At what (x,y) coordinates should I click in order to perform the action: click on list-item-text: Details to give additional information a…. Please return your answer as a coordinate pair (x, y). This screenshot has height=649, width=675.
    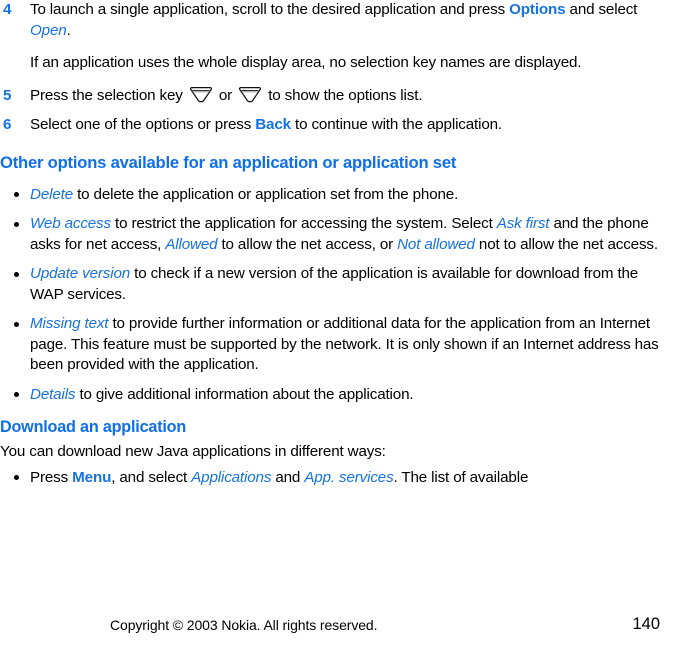
    Looking at the image, I should click on (222, 394).